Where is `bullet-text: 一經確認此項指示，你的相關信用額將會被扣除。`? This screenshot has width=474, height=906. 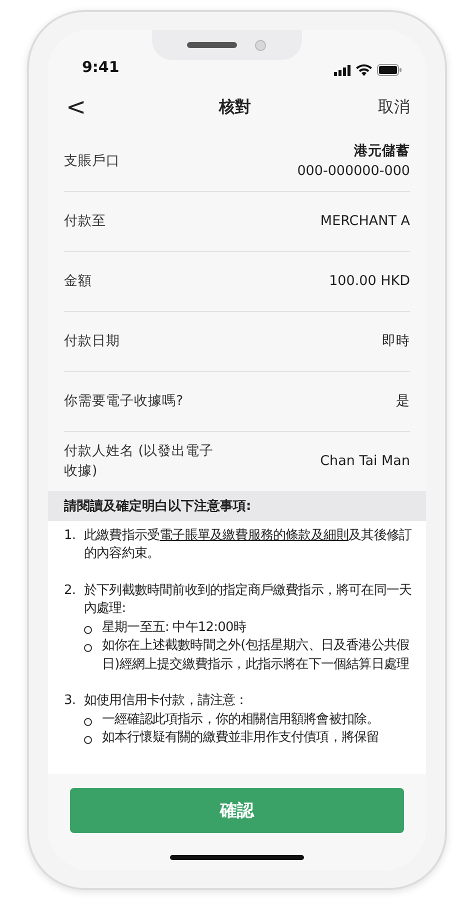 bullet-text: 一經確認此項指示，你的相關信用額將會被扣除。 is located at coordinates (241, 719).